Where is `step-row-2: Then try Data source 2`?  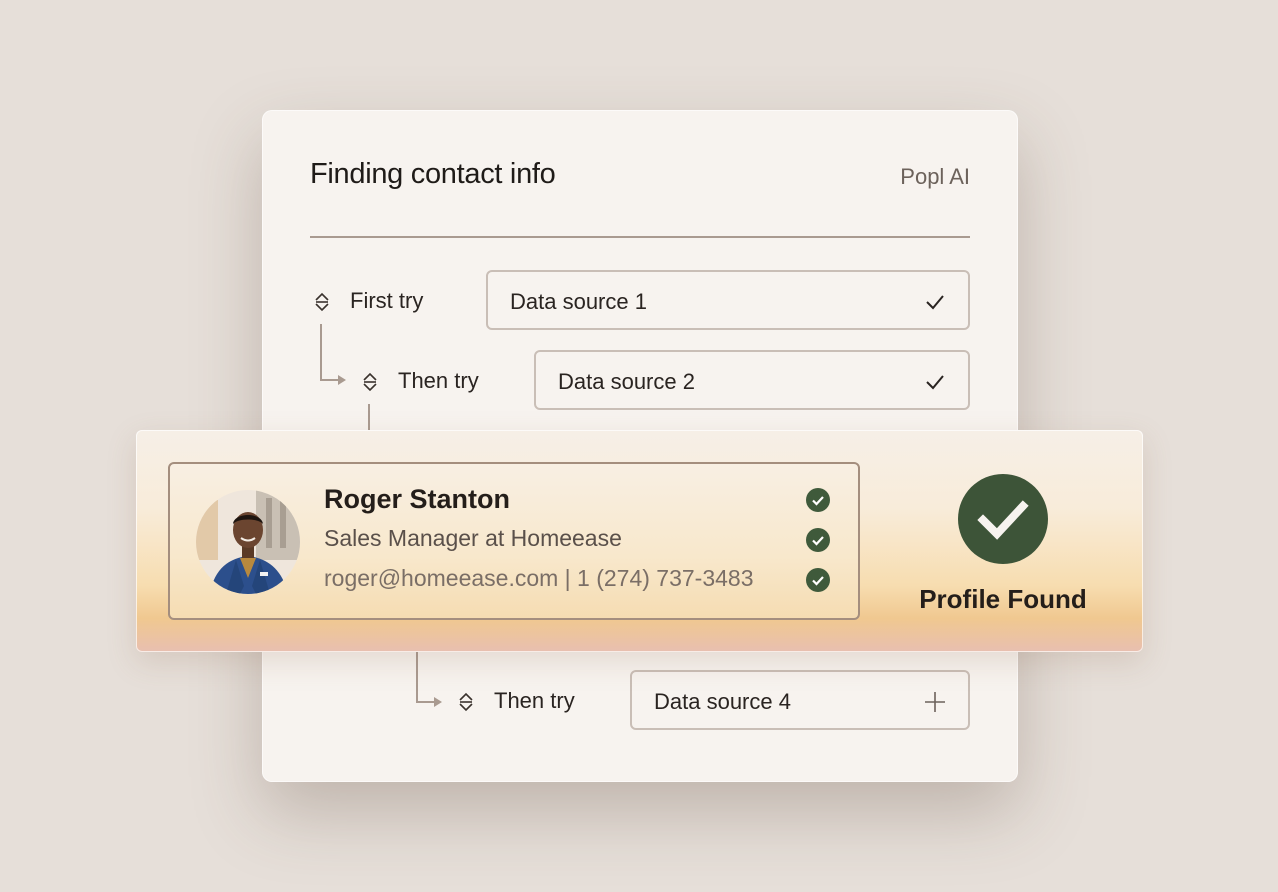
step-row-2: Then try Data source 2 is located at coordinates (664, 382).